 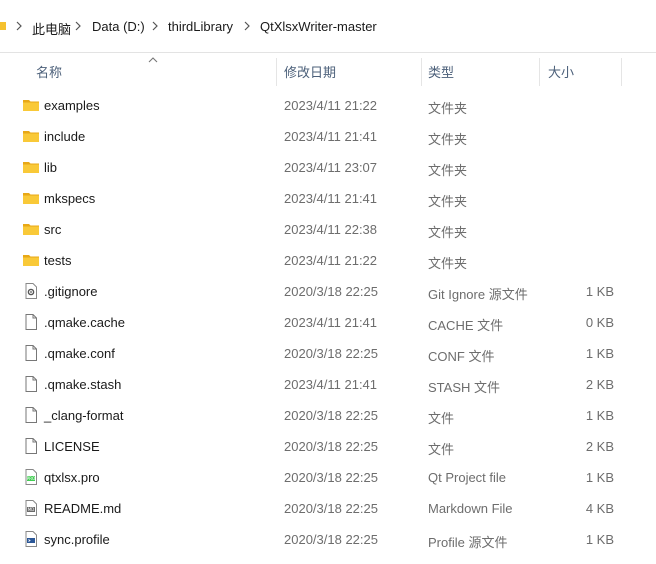 What do you see at coordinates (84, 415) in the screenshot?
I see `file-name: _clang-format` at bounding box center [84, 415].